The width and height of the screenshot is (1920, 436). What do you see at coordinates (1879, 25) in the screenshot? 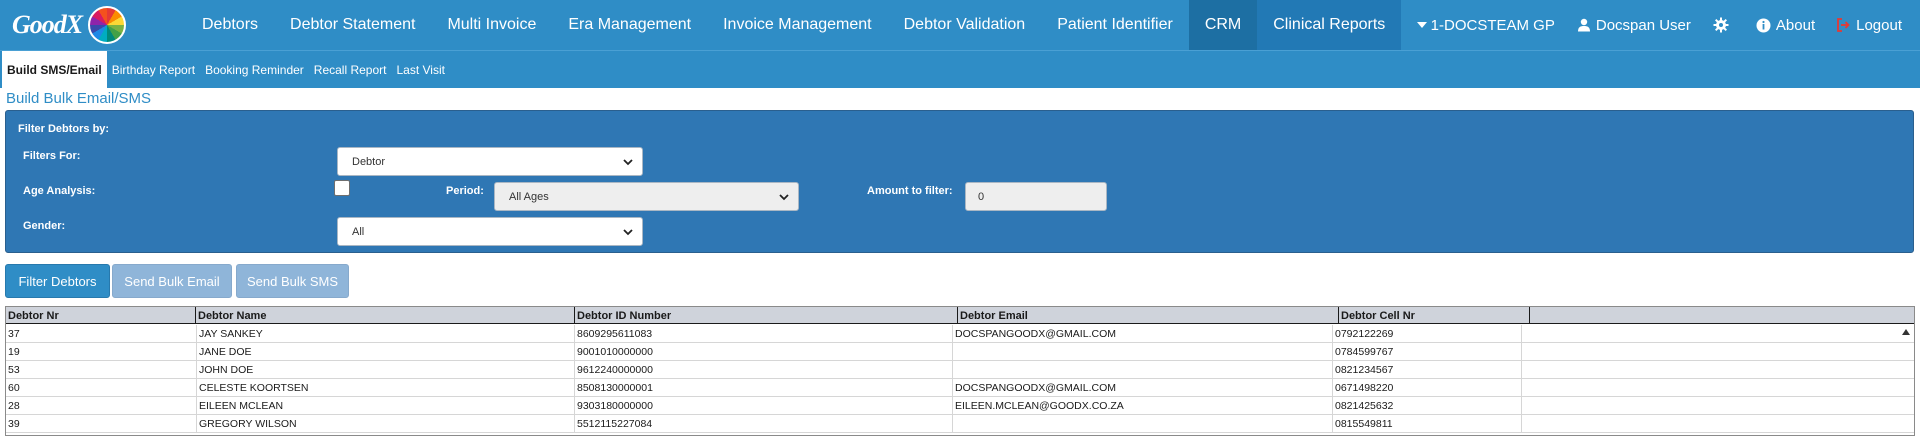
I see `logout-label: Logout` at bounding box center [1879, 25].